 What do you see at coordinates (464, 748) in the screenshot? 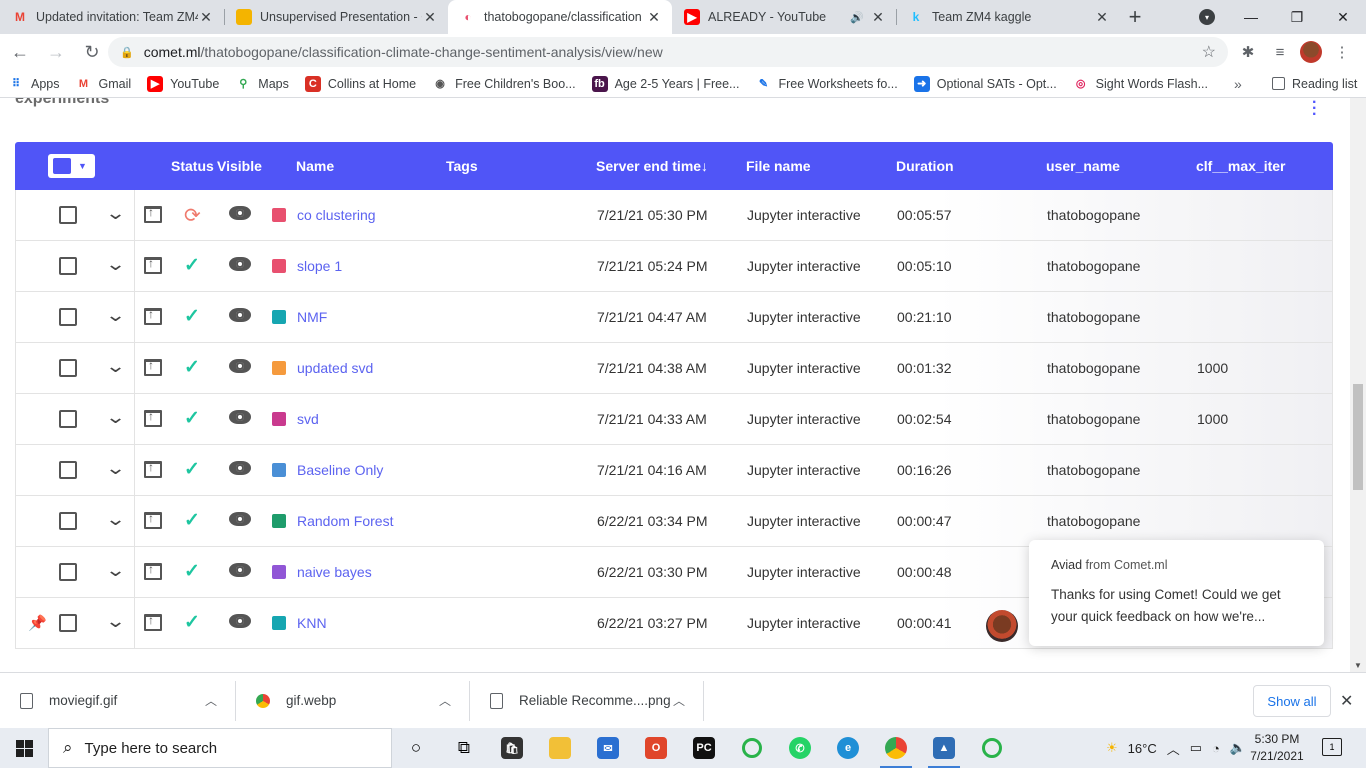
I see `task-view-icon: ⧉` at bounding box center [464, 748].